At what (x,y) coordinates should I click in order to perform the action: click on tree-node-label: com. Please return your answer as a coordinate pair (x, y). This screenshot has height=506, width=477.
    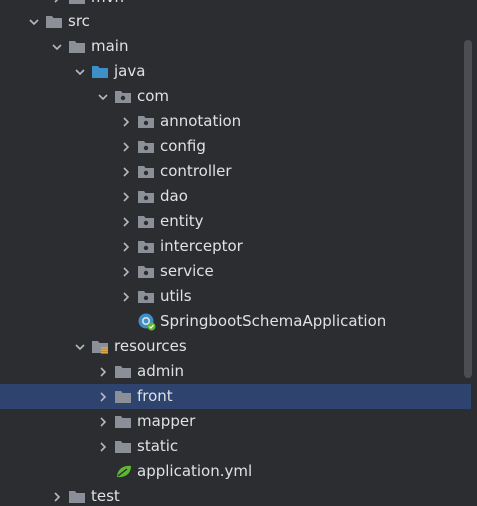
    Looking at the image, I should click on (153, 96).